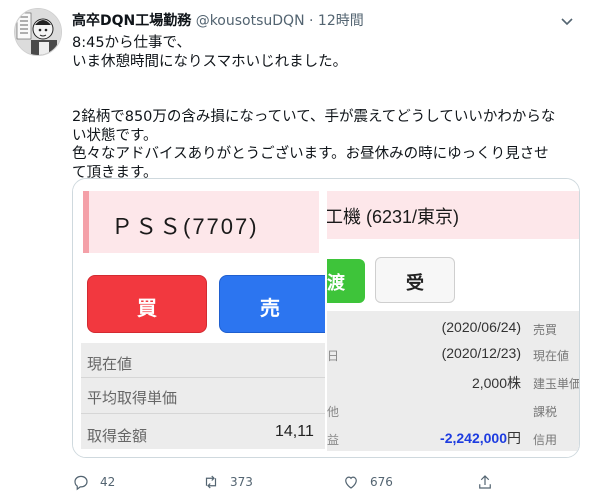  I want to click on row-label: 平均取得単価, so click(132, 398).